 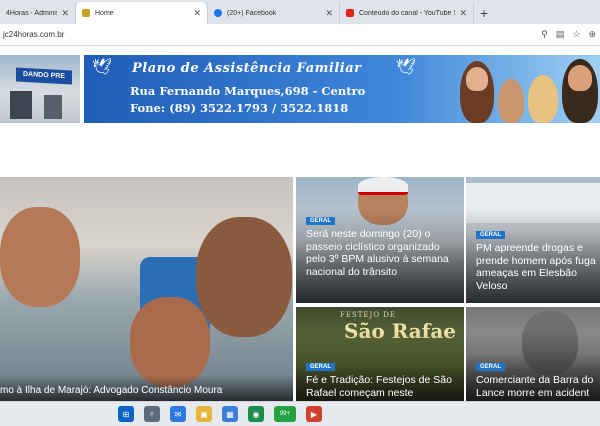 What do you see at coordinates (21, 105) in the screenshot?
I see `storefront-door` at bounding box center [21, 105].